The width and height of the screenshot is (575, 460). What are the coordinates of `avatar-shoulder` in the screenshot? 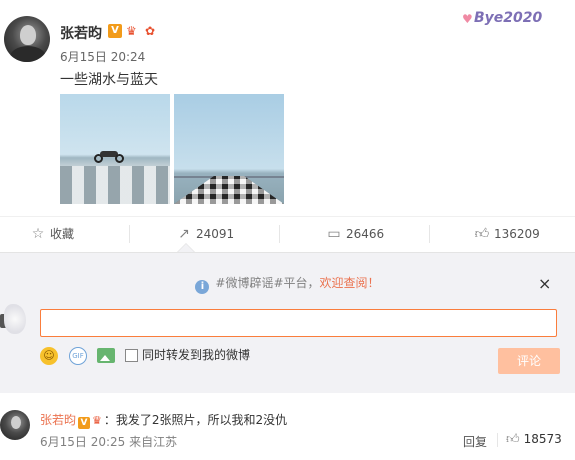 It's located at (28, 54).